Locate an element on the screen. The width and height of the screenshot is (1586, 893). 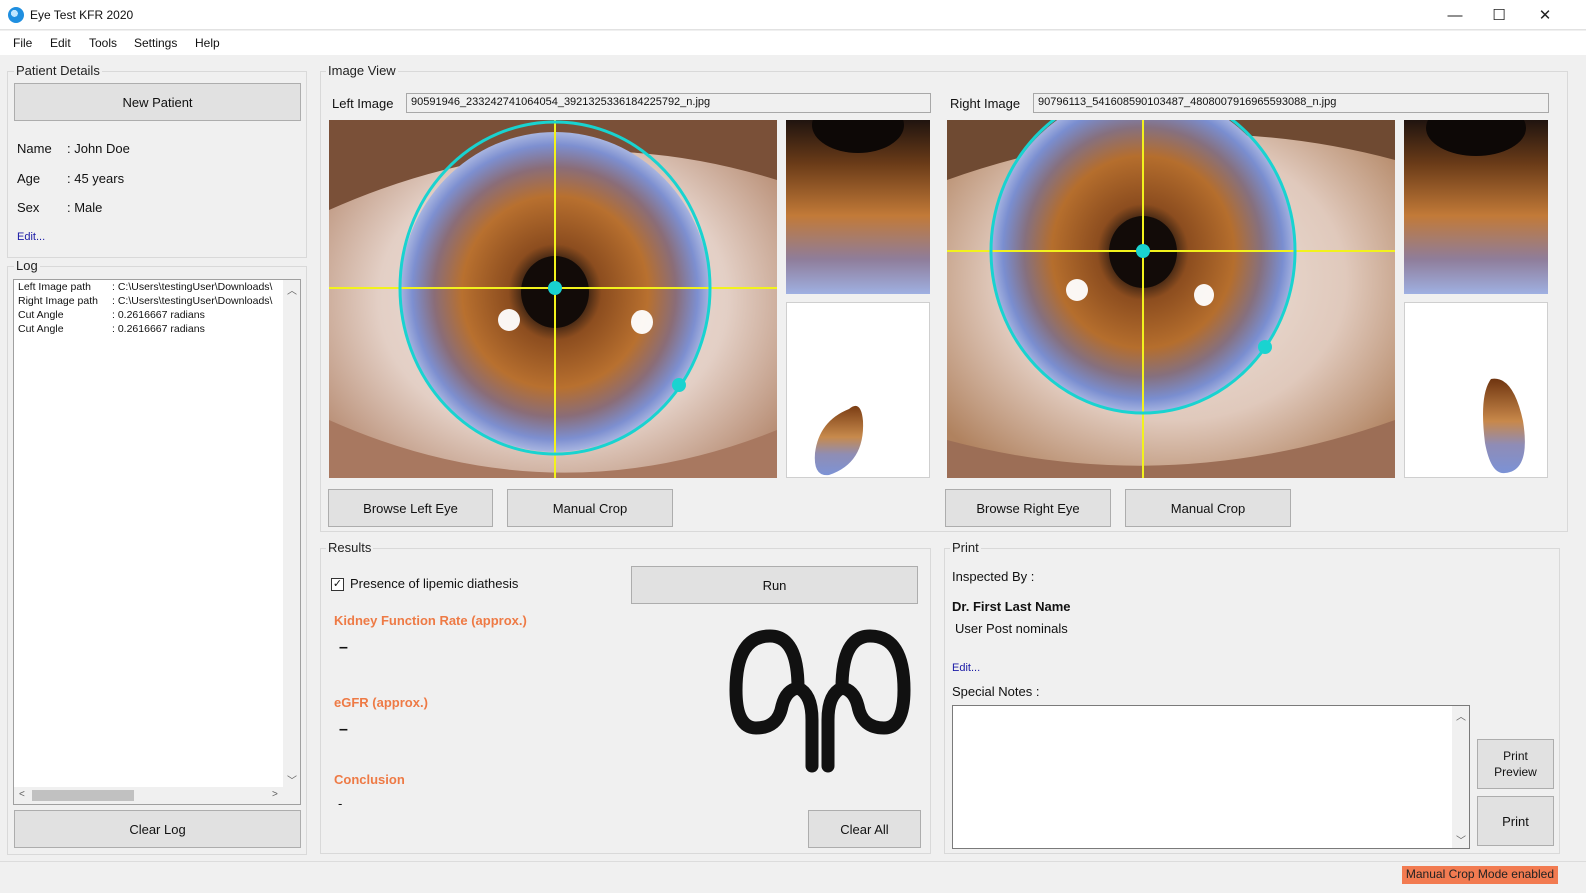
results-label: Results is located at coordinates (350, 547).